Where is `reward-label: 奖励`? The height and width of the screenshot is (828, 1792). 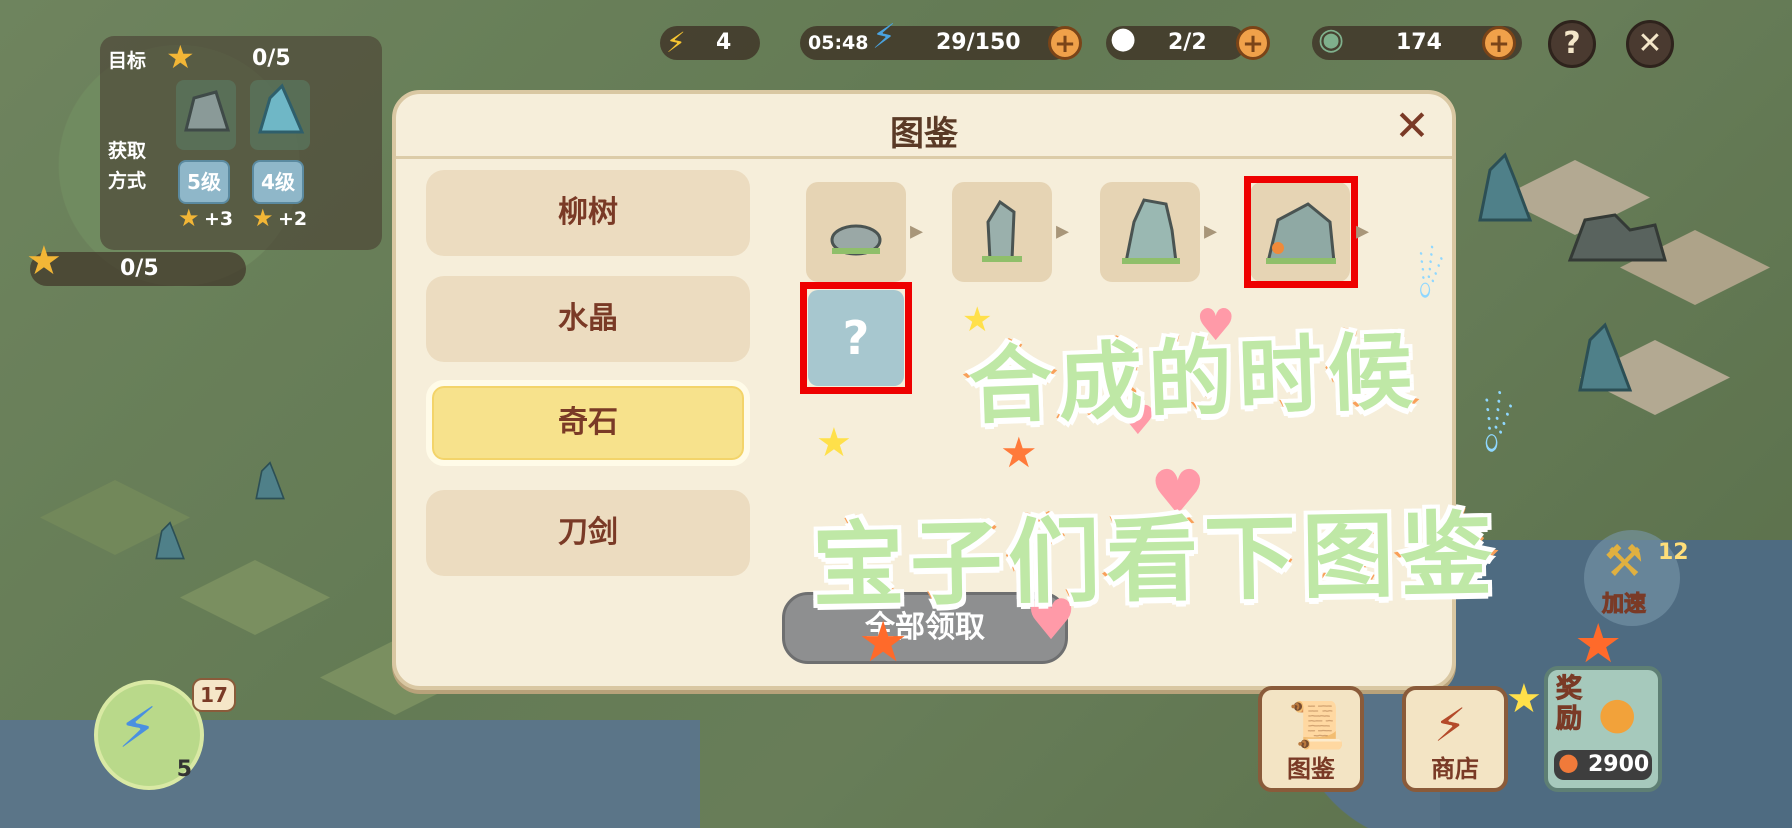
reward-label: 奖励 is located at coordinates (1569, 704).